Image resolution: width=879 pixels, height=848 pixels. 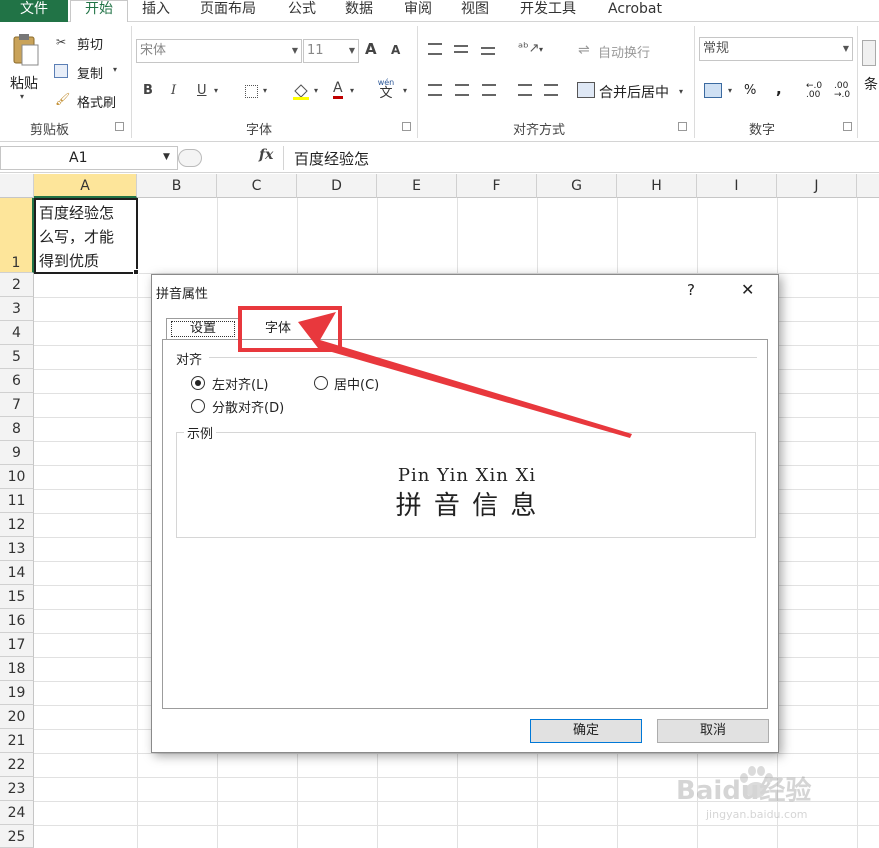 I want to click on align-right-icon, so click(x=489, y=90).